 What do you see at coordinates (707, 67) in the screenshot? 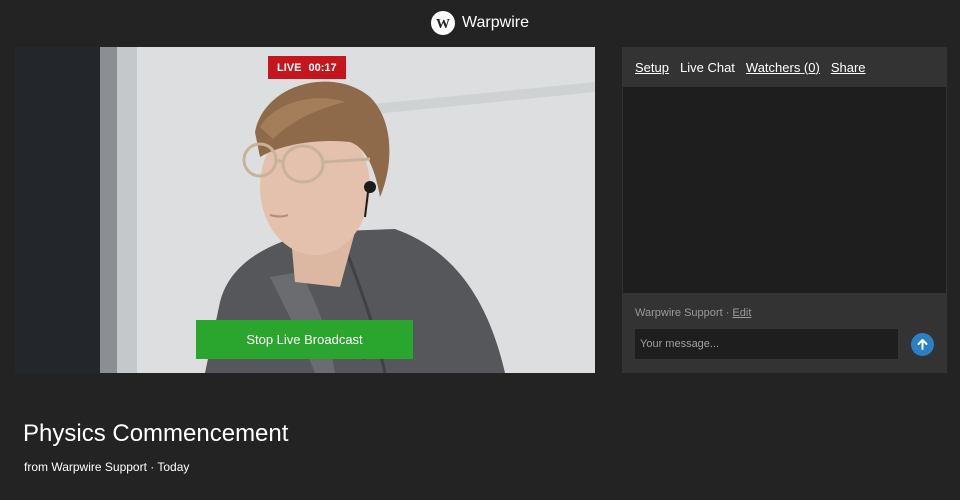
I see `tab-live-chat: Live Chat` at bounding box center [707, 67].